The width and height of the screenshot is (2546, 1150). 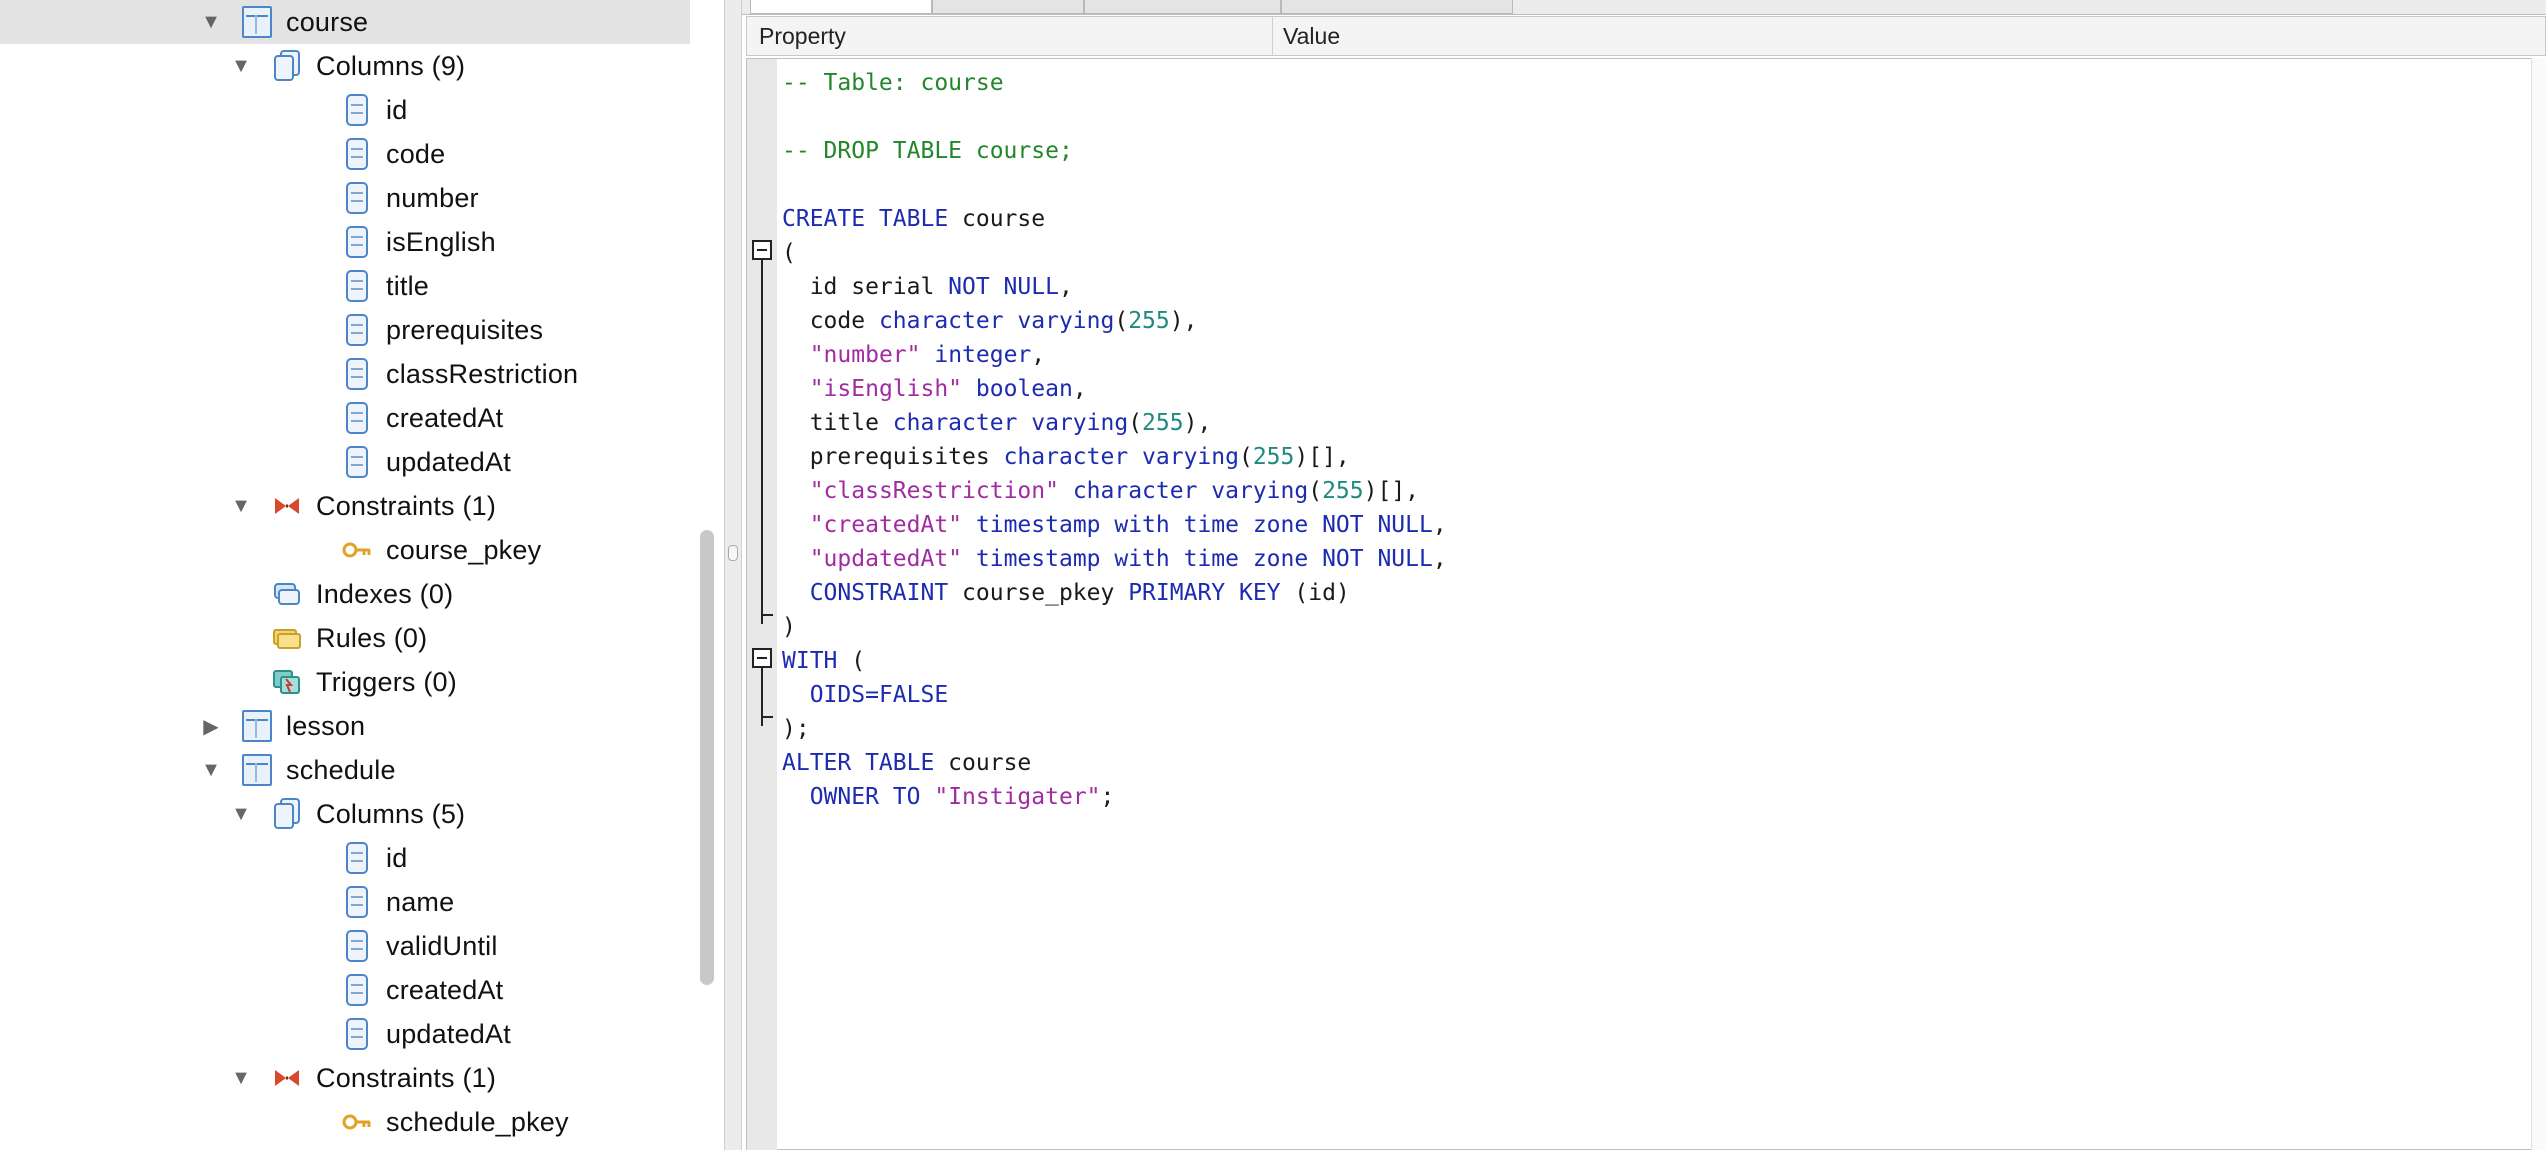 What do you see at coordinates (983, 763) in the screenshot?
I see `code-token: course` at bounding box center [983, 763].